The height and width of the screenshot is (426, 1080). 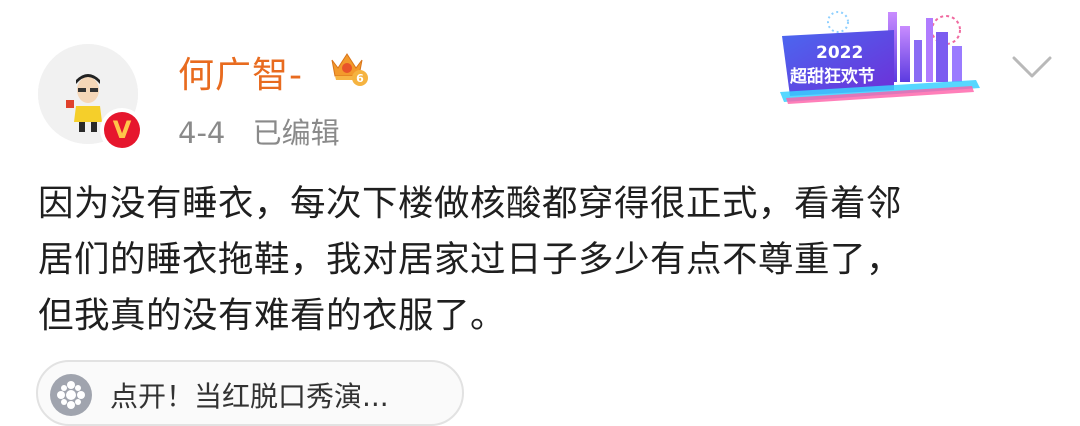 What do you see at coordinates (470, 203) in the screenshot?
I see `post-text-line: 因为没有睡衣，每次下楼做核酸都穿得很正式，看着邻` at bounding box center [470, 203].